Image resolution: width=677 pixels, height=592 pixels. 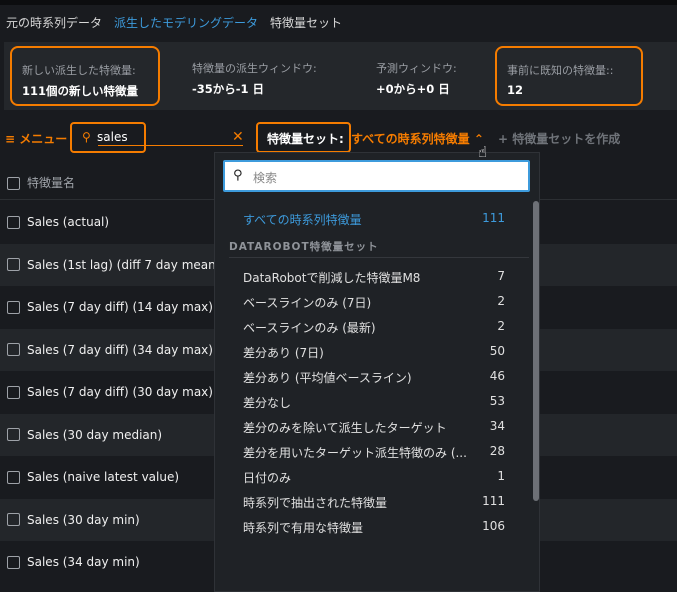 I want to click on item-label: すべての時系列特徴量, so click(x=302, y=220).